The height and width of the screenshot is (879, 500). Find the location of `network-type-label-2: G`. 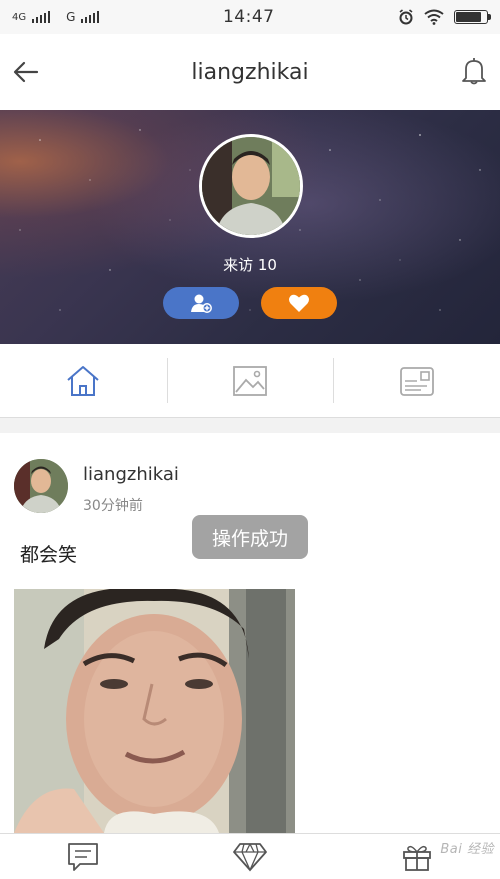

network-type-label-2: G is located at coordinates (71, 17).